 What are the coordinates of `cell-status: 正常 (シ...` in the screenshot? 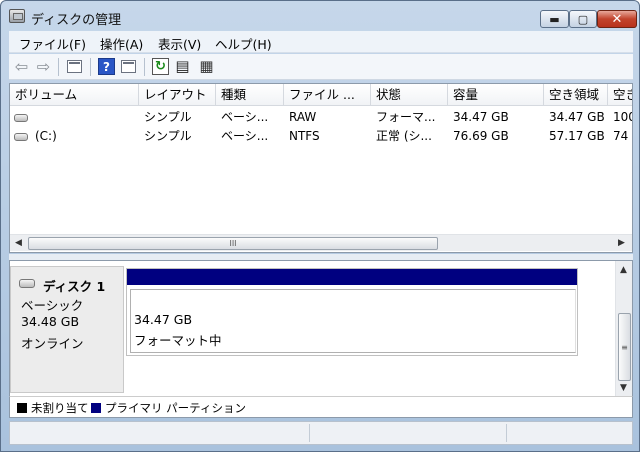 It's located at (404, 136).